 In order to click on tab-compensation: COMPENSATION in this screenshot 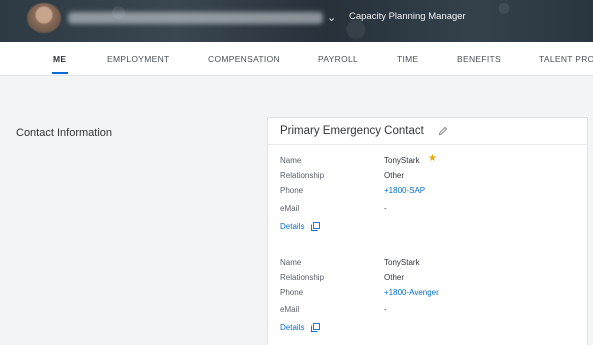, I will do `click(244, 59)`.